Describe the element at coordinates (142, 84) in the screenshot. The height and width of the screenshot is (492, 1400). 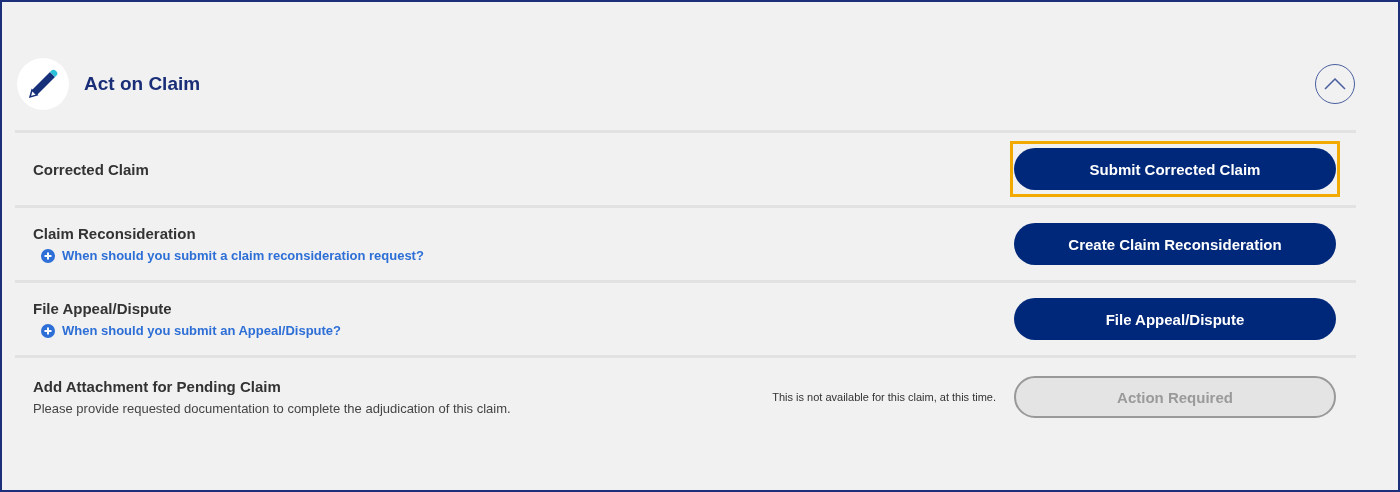
I see `panel-title: Act on Claim` at that location.